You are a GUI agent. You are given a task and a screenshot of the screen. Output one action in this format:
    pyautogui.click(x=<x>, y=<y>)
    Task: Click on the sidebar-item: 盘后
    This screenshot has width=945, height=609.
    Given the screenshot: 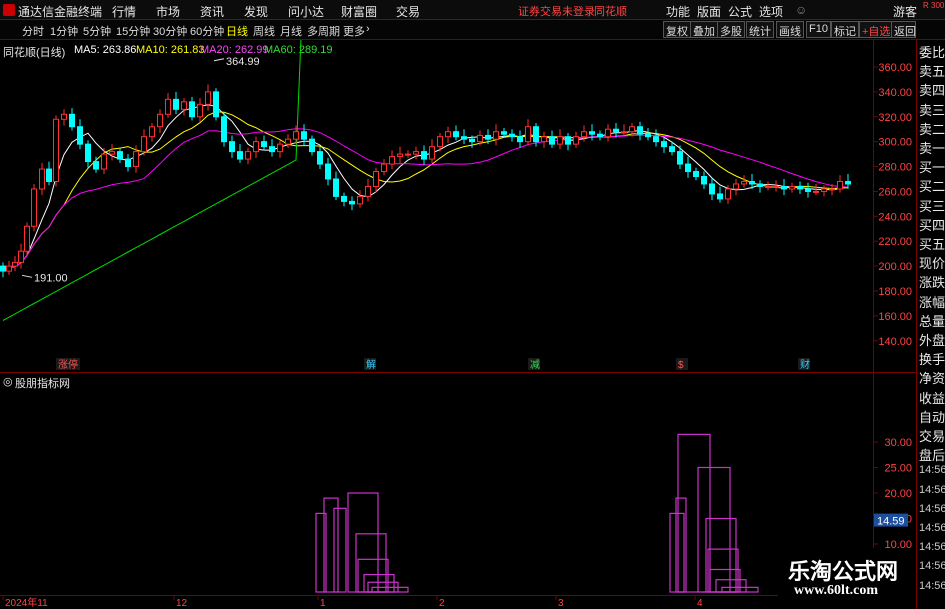 What is the action you would take?
    pyautogui.click(x=932, y=454)
    